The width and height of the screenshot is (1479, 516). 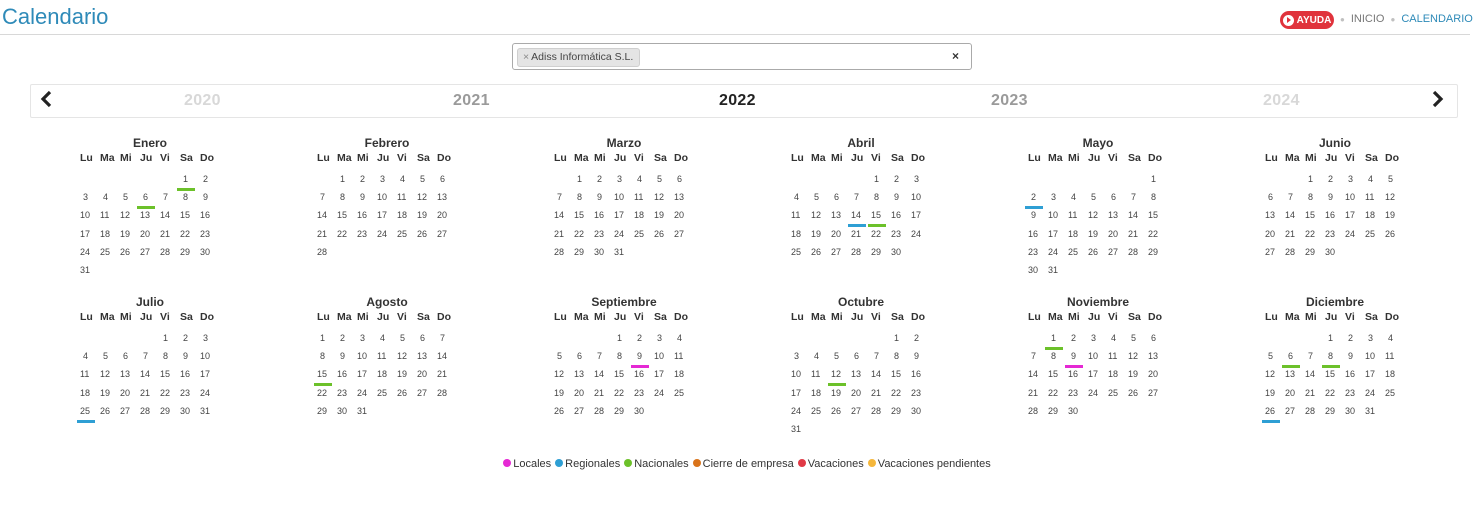 I want to click on chip-remove-icon: ×, so click(x=526, y=57).